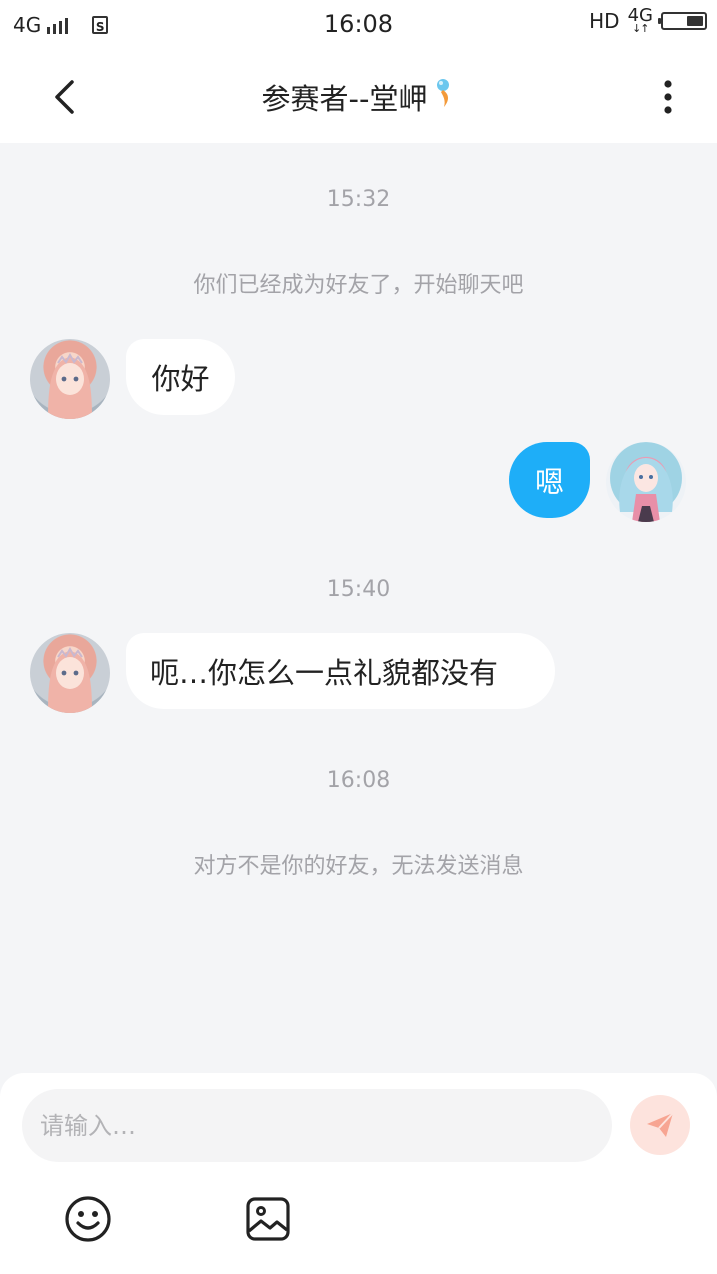 The width and height of the screenshot is (717, 1274). I want to click on page-title-text: 参赛者--堂岬, so click(344, 98).